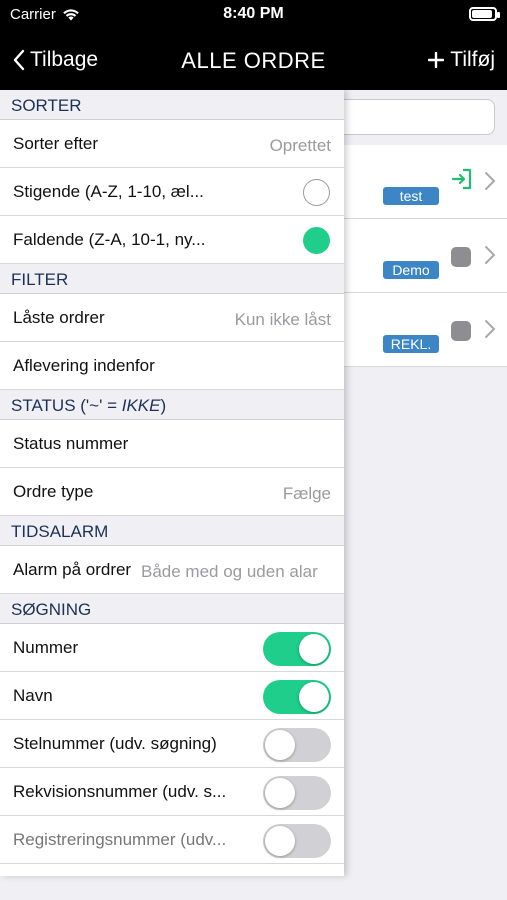  I want to click on section-header-sorter: SORTER, so click(172, 105).